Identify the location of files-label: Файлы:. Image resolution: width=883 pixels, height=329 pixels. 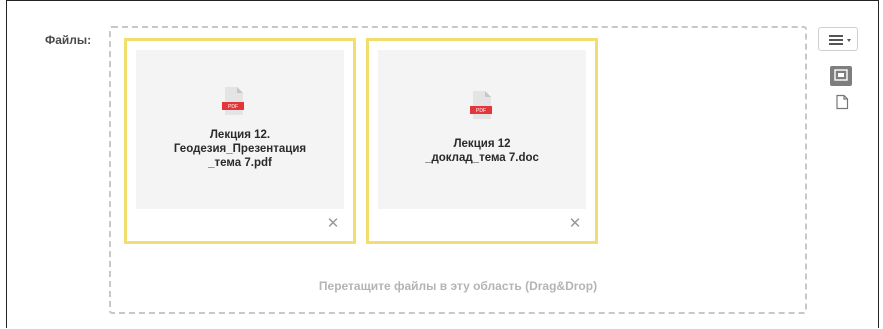
(68, 40).